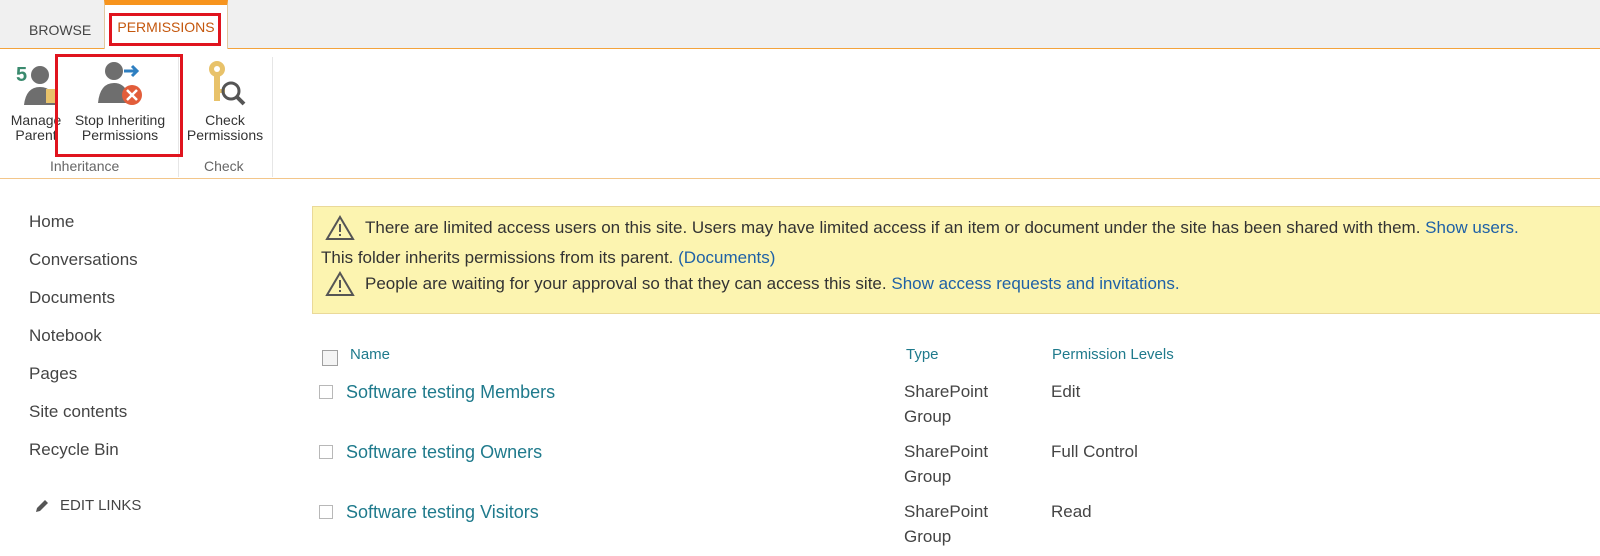 The width and height of the screenshot is (1600, 556). What do you see at coordinates (1035, 284) in the screenshot?
I see `show-access-requests-link: Show access requests and invitations.` at bounding box center [1035, 284].